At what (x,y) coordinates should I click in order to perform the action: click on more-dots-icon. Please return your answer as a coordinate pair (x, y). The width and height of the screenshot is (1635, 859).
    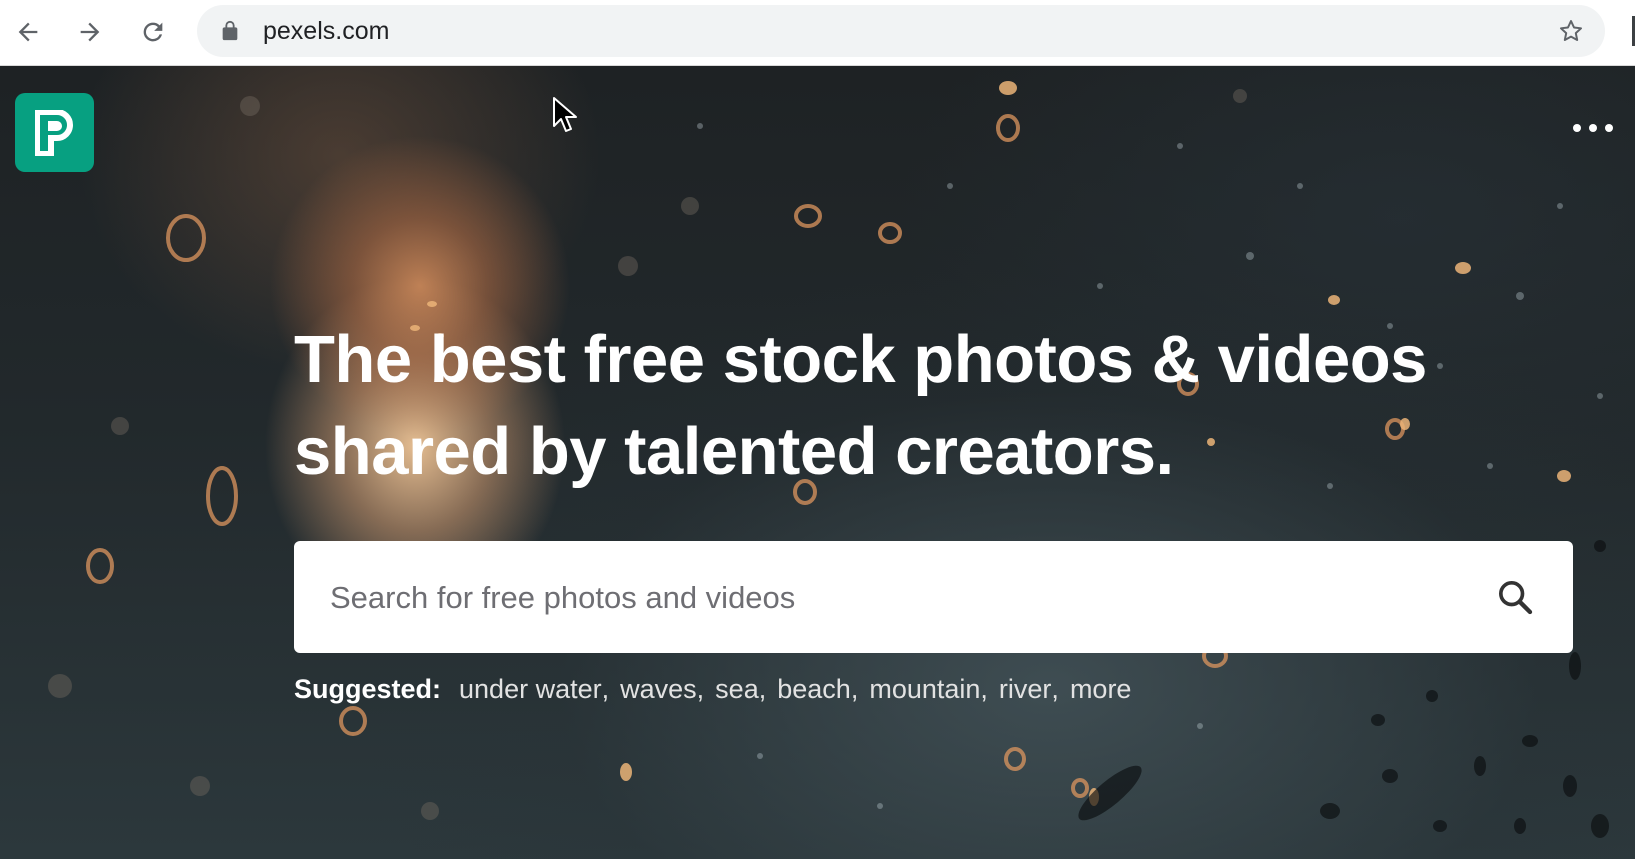
    Looking at the image, I should click on (1577, 128).